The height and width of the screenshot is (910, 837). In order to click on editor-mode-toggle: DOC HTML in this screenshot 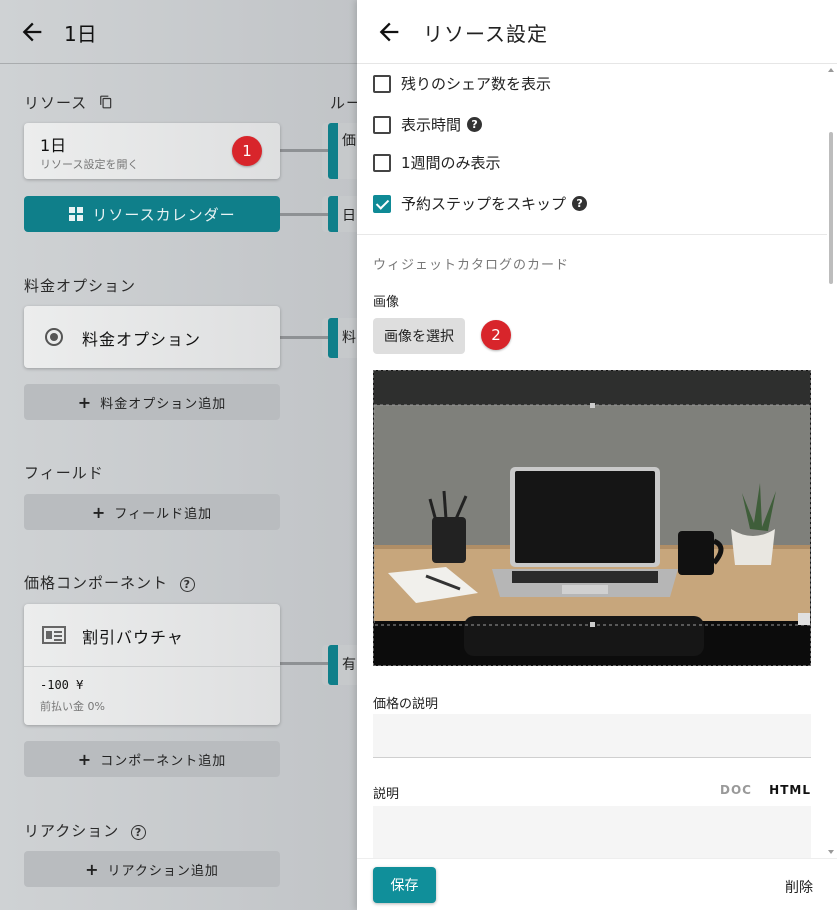, I will do `click(765, 790)`.